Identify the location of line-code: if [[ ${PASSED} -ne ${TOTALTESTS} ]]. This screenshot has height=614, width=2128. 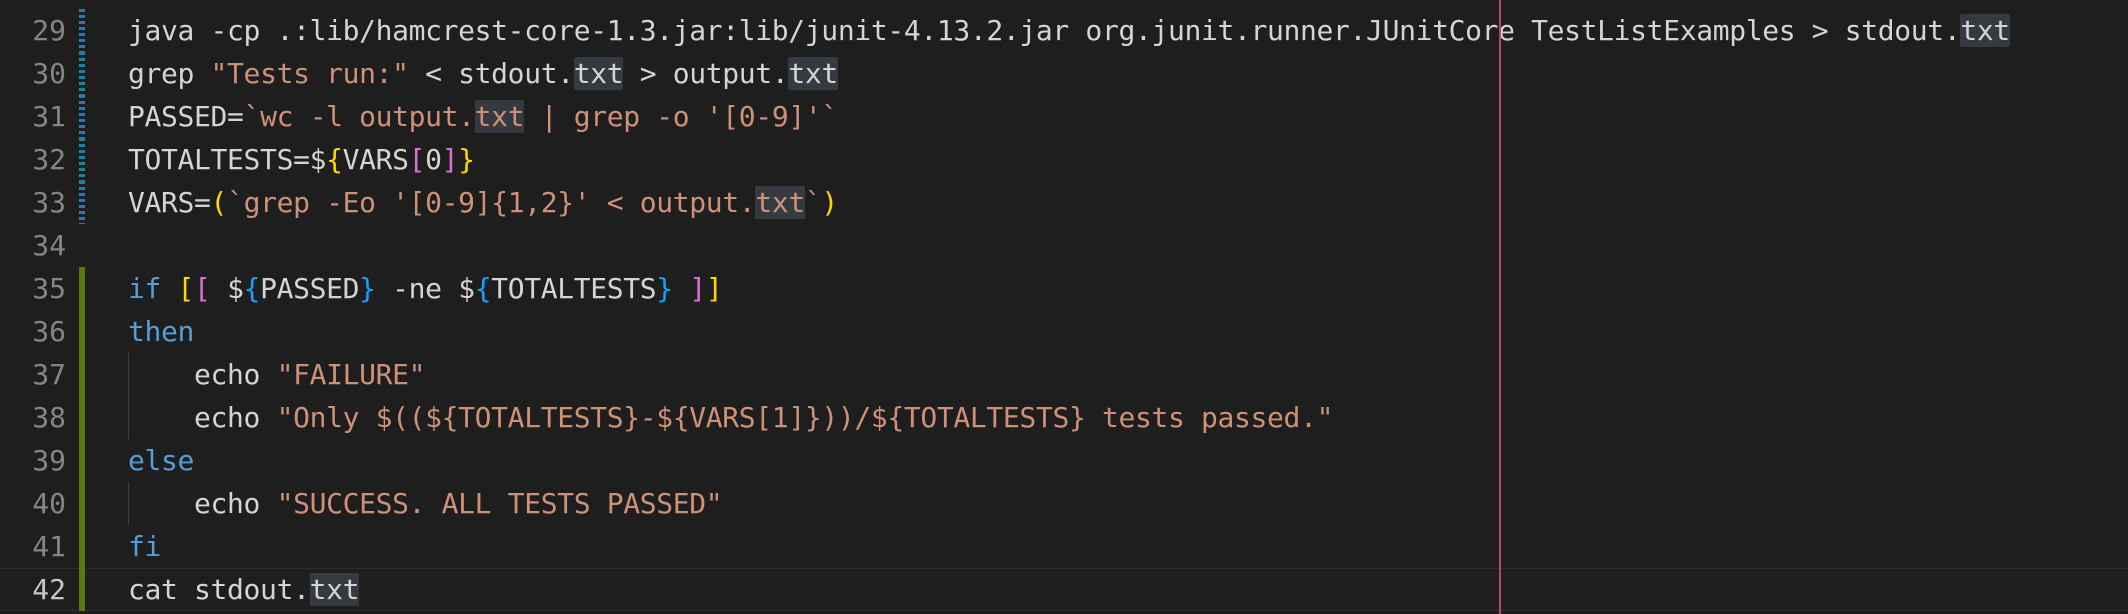
(425, 288).